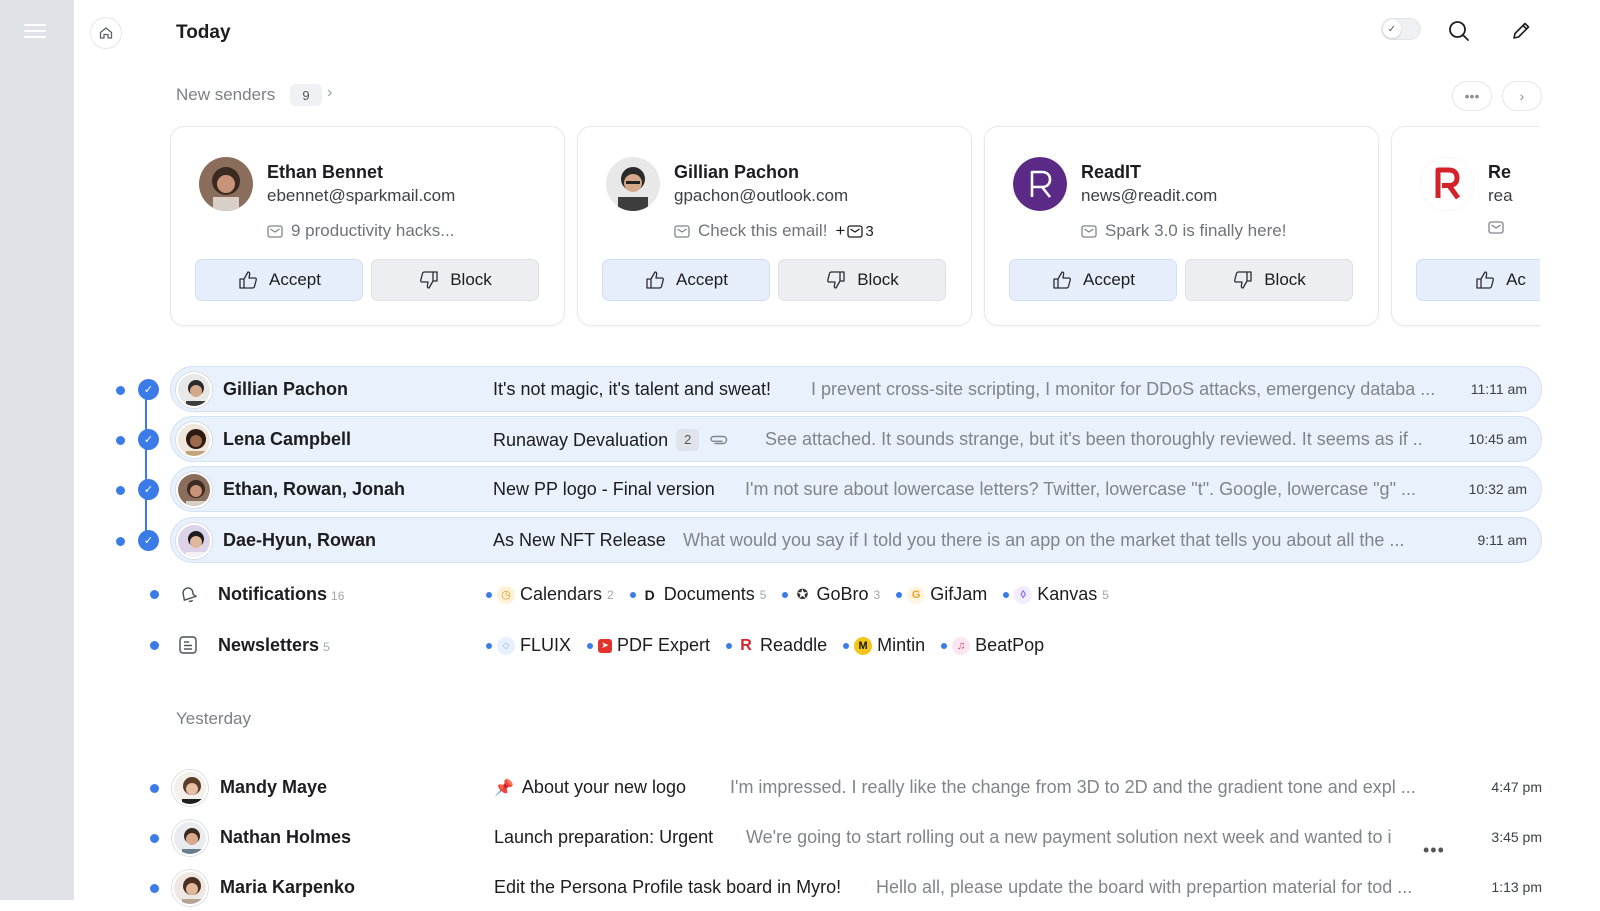 Image resolution: width=1600 pixels, height=911 pixels. I want to click on email-time: 11:11 am, so click(1498, 389).